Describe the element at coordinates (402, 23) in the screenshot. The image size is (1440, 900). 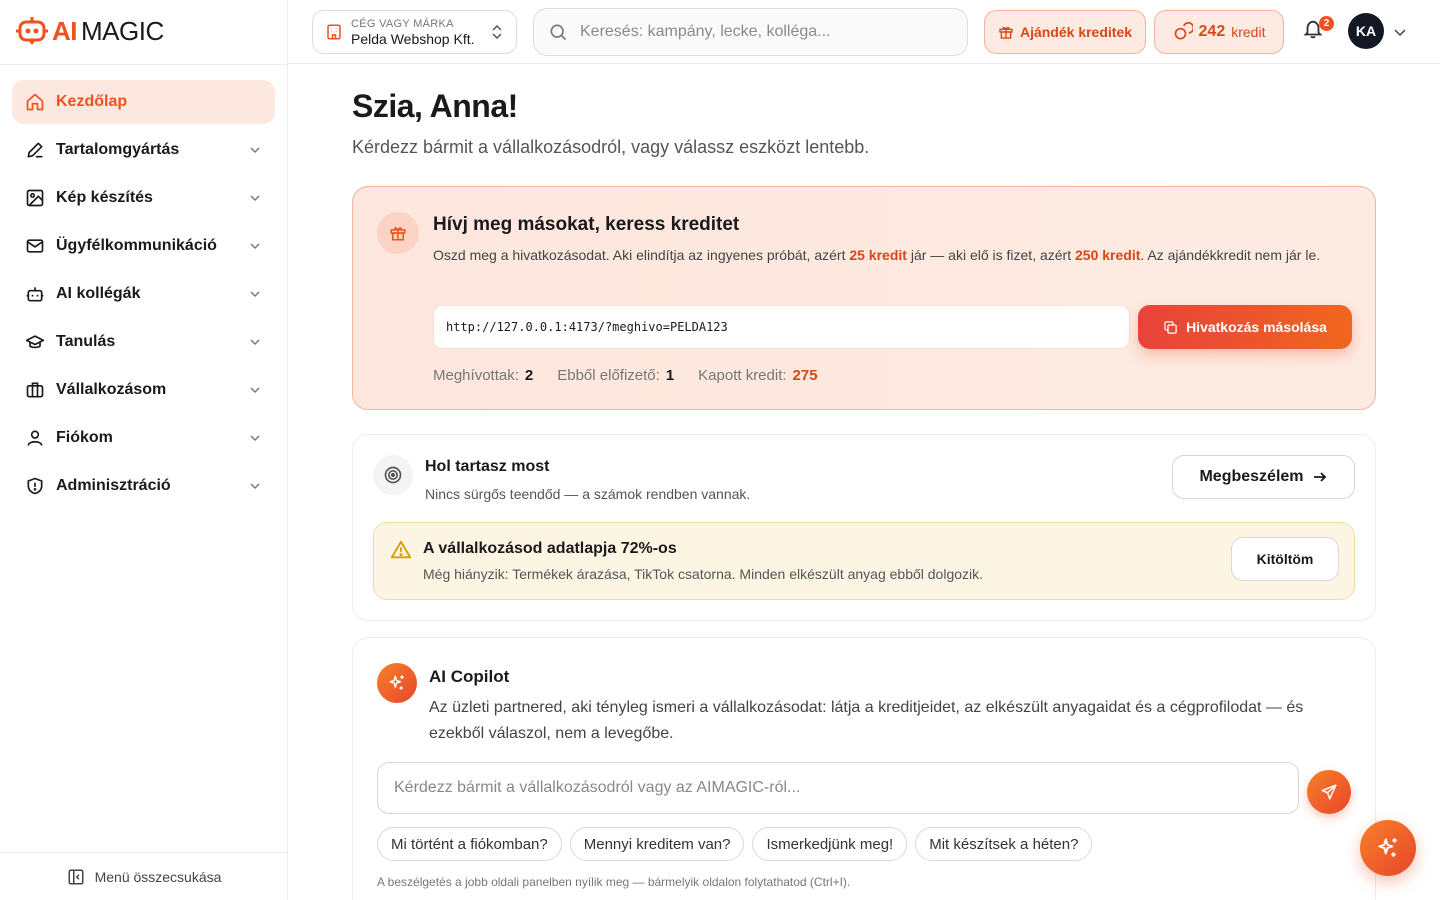
I see `brand-selector-caption: CÉG VAGY MÁRKA` at that location.